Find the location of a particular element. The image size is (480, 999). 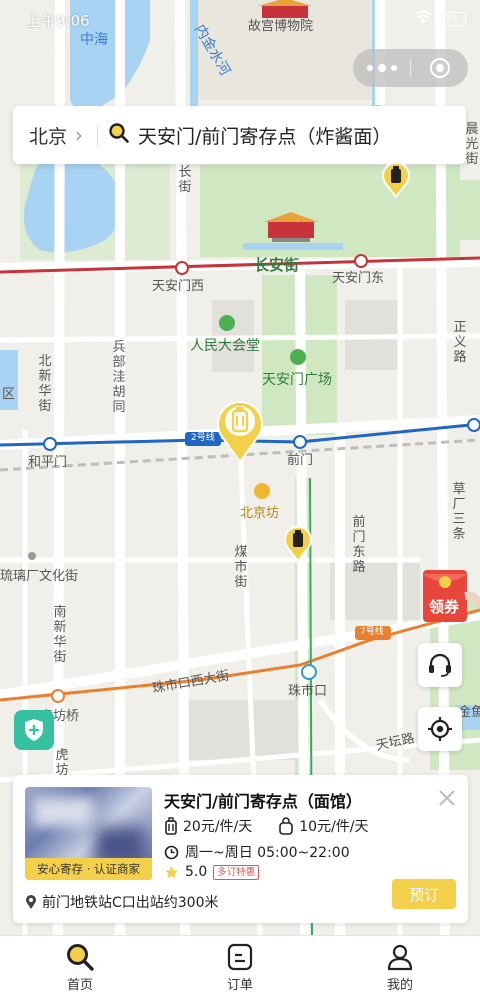

location-pin-icon is located at coordinates (31, 902).